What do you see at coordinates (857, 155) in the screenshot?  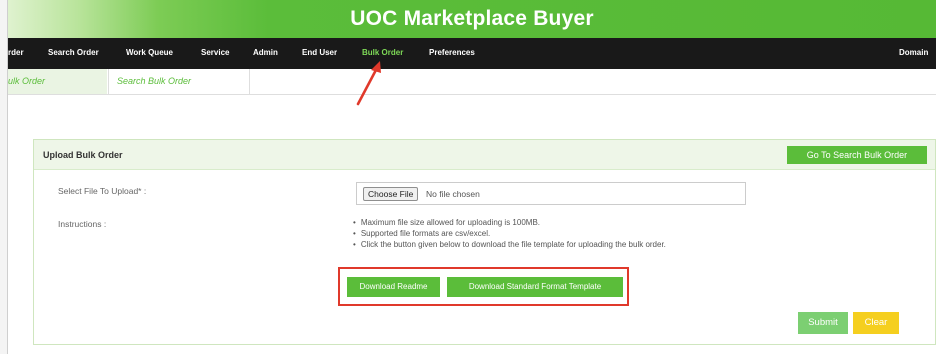 I see `go-to-search-bulk-order-button: Go To Search Bulk Order` at bounding box center [857, 155].